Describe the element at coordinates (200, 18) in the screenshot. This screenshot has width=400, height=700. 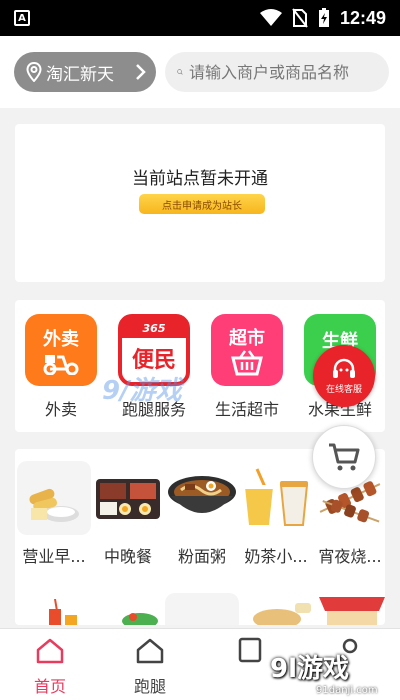
I see `status-bar: A 12:49` at that location.